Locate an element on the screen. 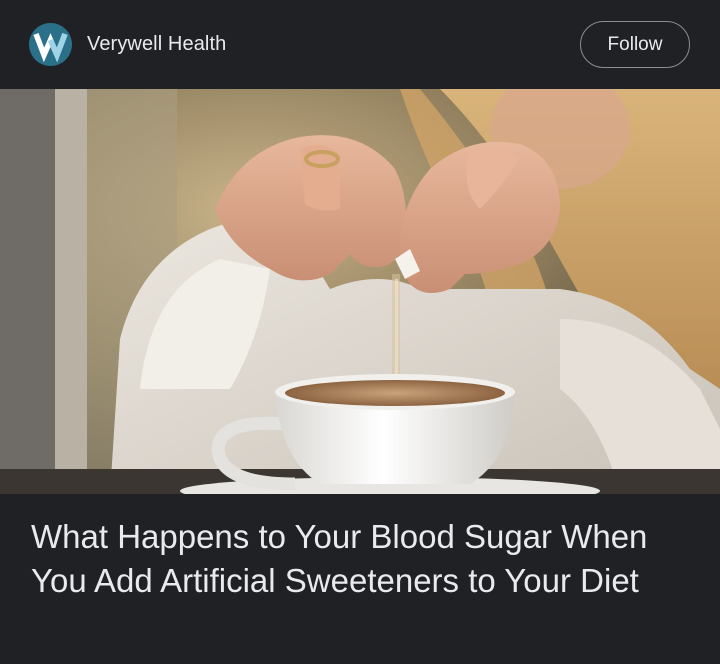 Image resolution: width=720 pixels, height=664 pixels. follow-button: Follow is located at coordinates (635, 44).